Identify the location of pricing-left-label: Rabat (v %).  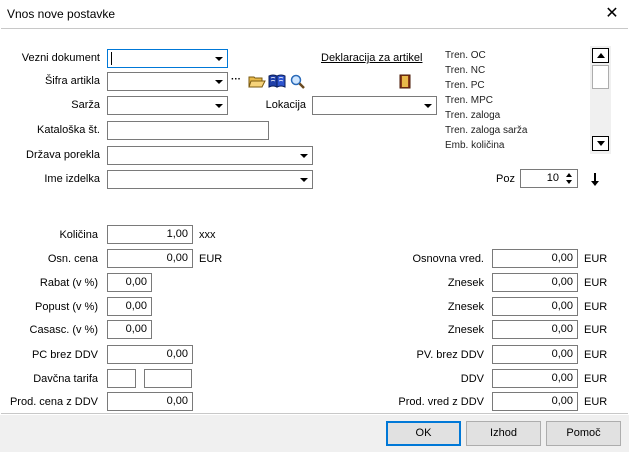
(68, 283).